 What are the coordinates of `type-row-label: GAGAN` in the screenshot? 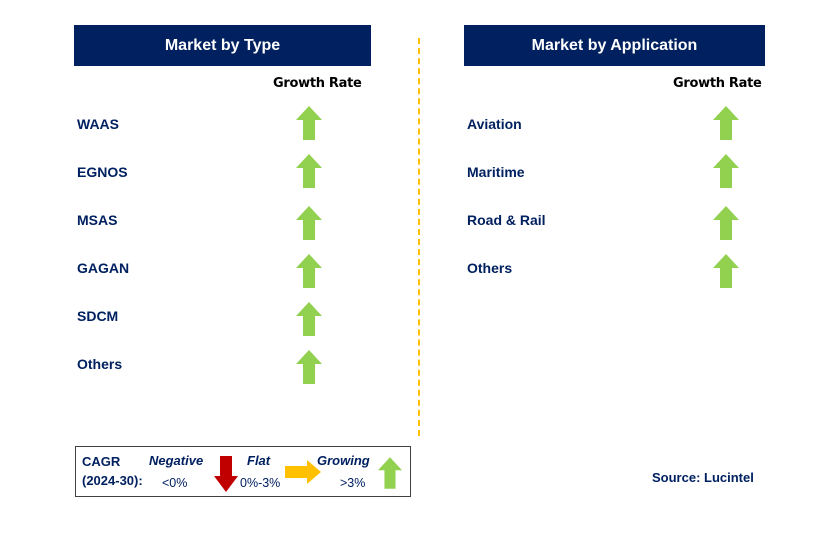 It's located at (103, 268).